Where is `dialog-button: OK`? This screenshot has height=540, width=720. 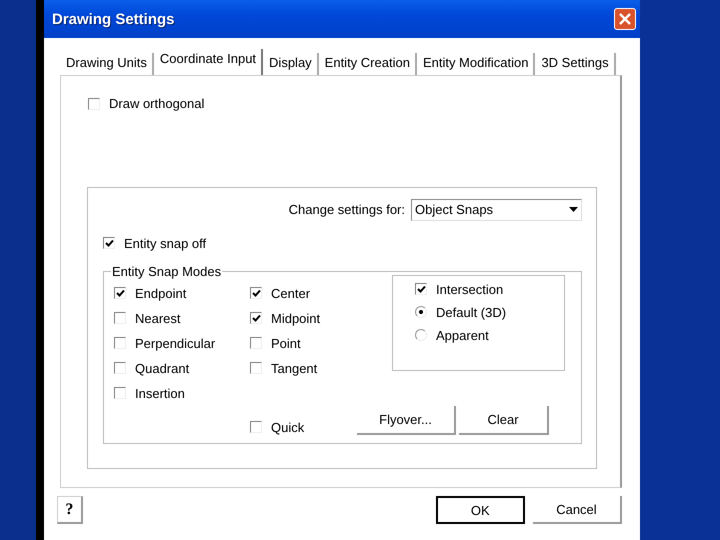
dialog-button: OK is located at coordinates (480, 510).